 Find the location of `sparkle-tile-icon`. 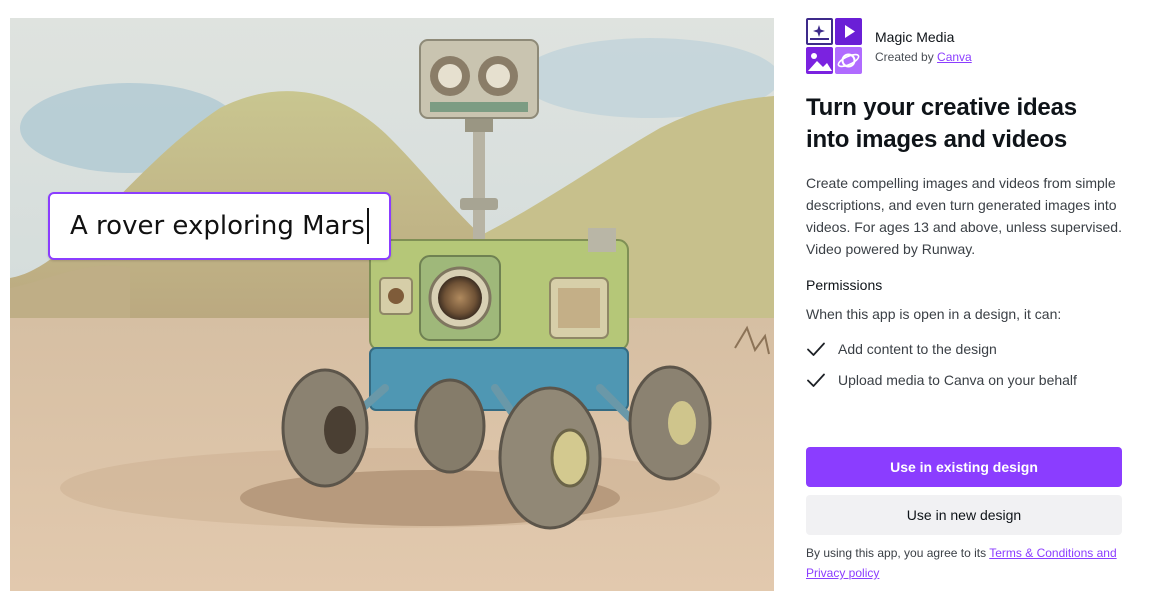

sparkle-tile-icon is located at coordinates (819, 31).